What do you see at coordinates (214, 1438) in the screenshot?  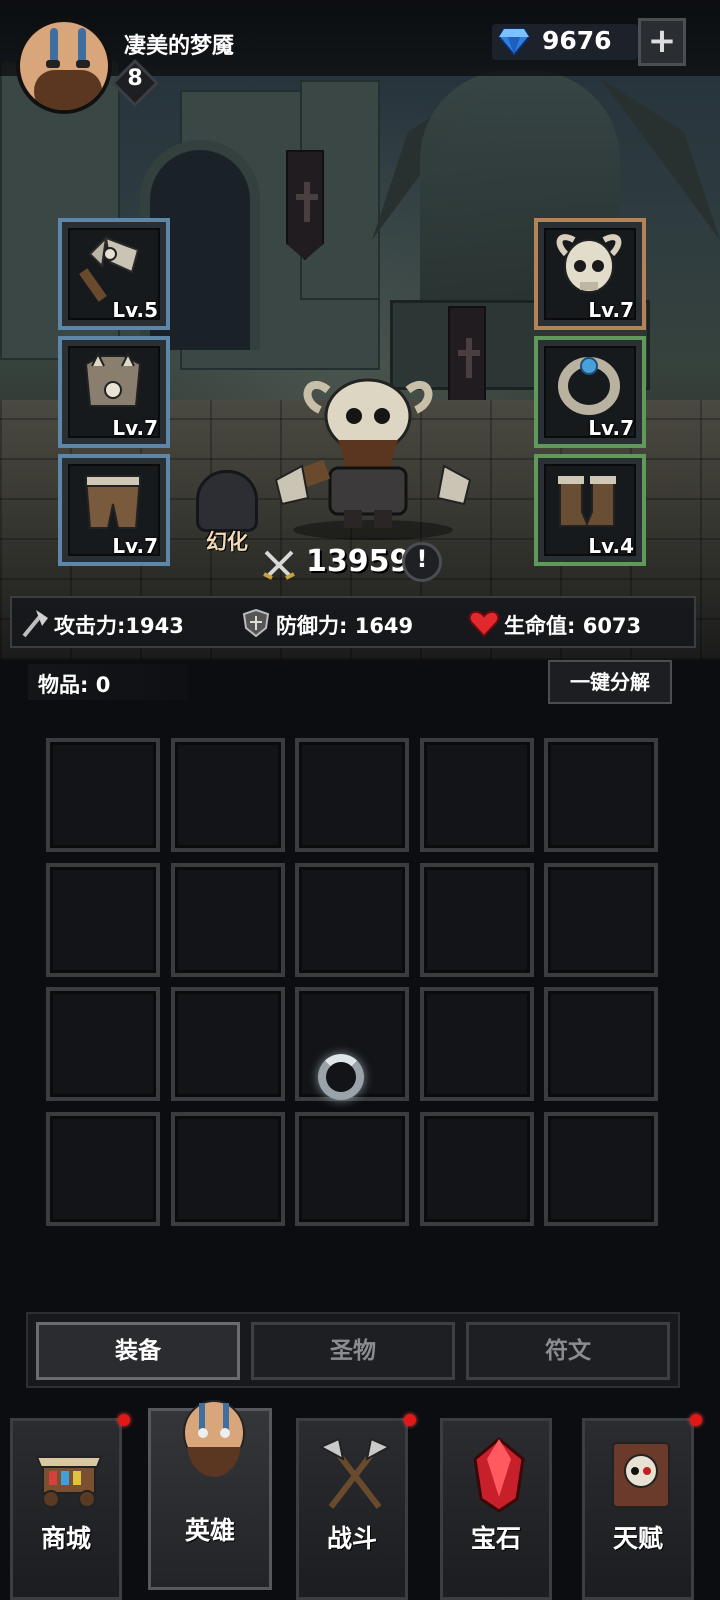 I see `hero-portrait-icon` at bounding box center [214, 1438].